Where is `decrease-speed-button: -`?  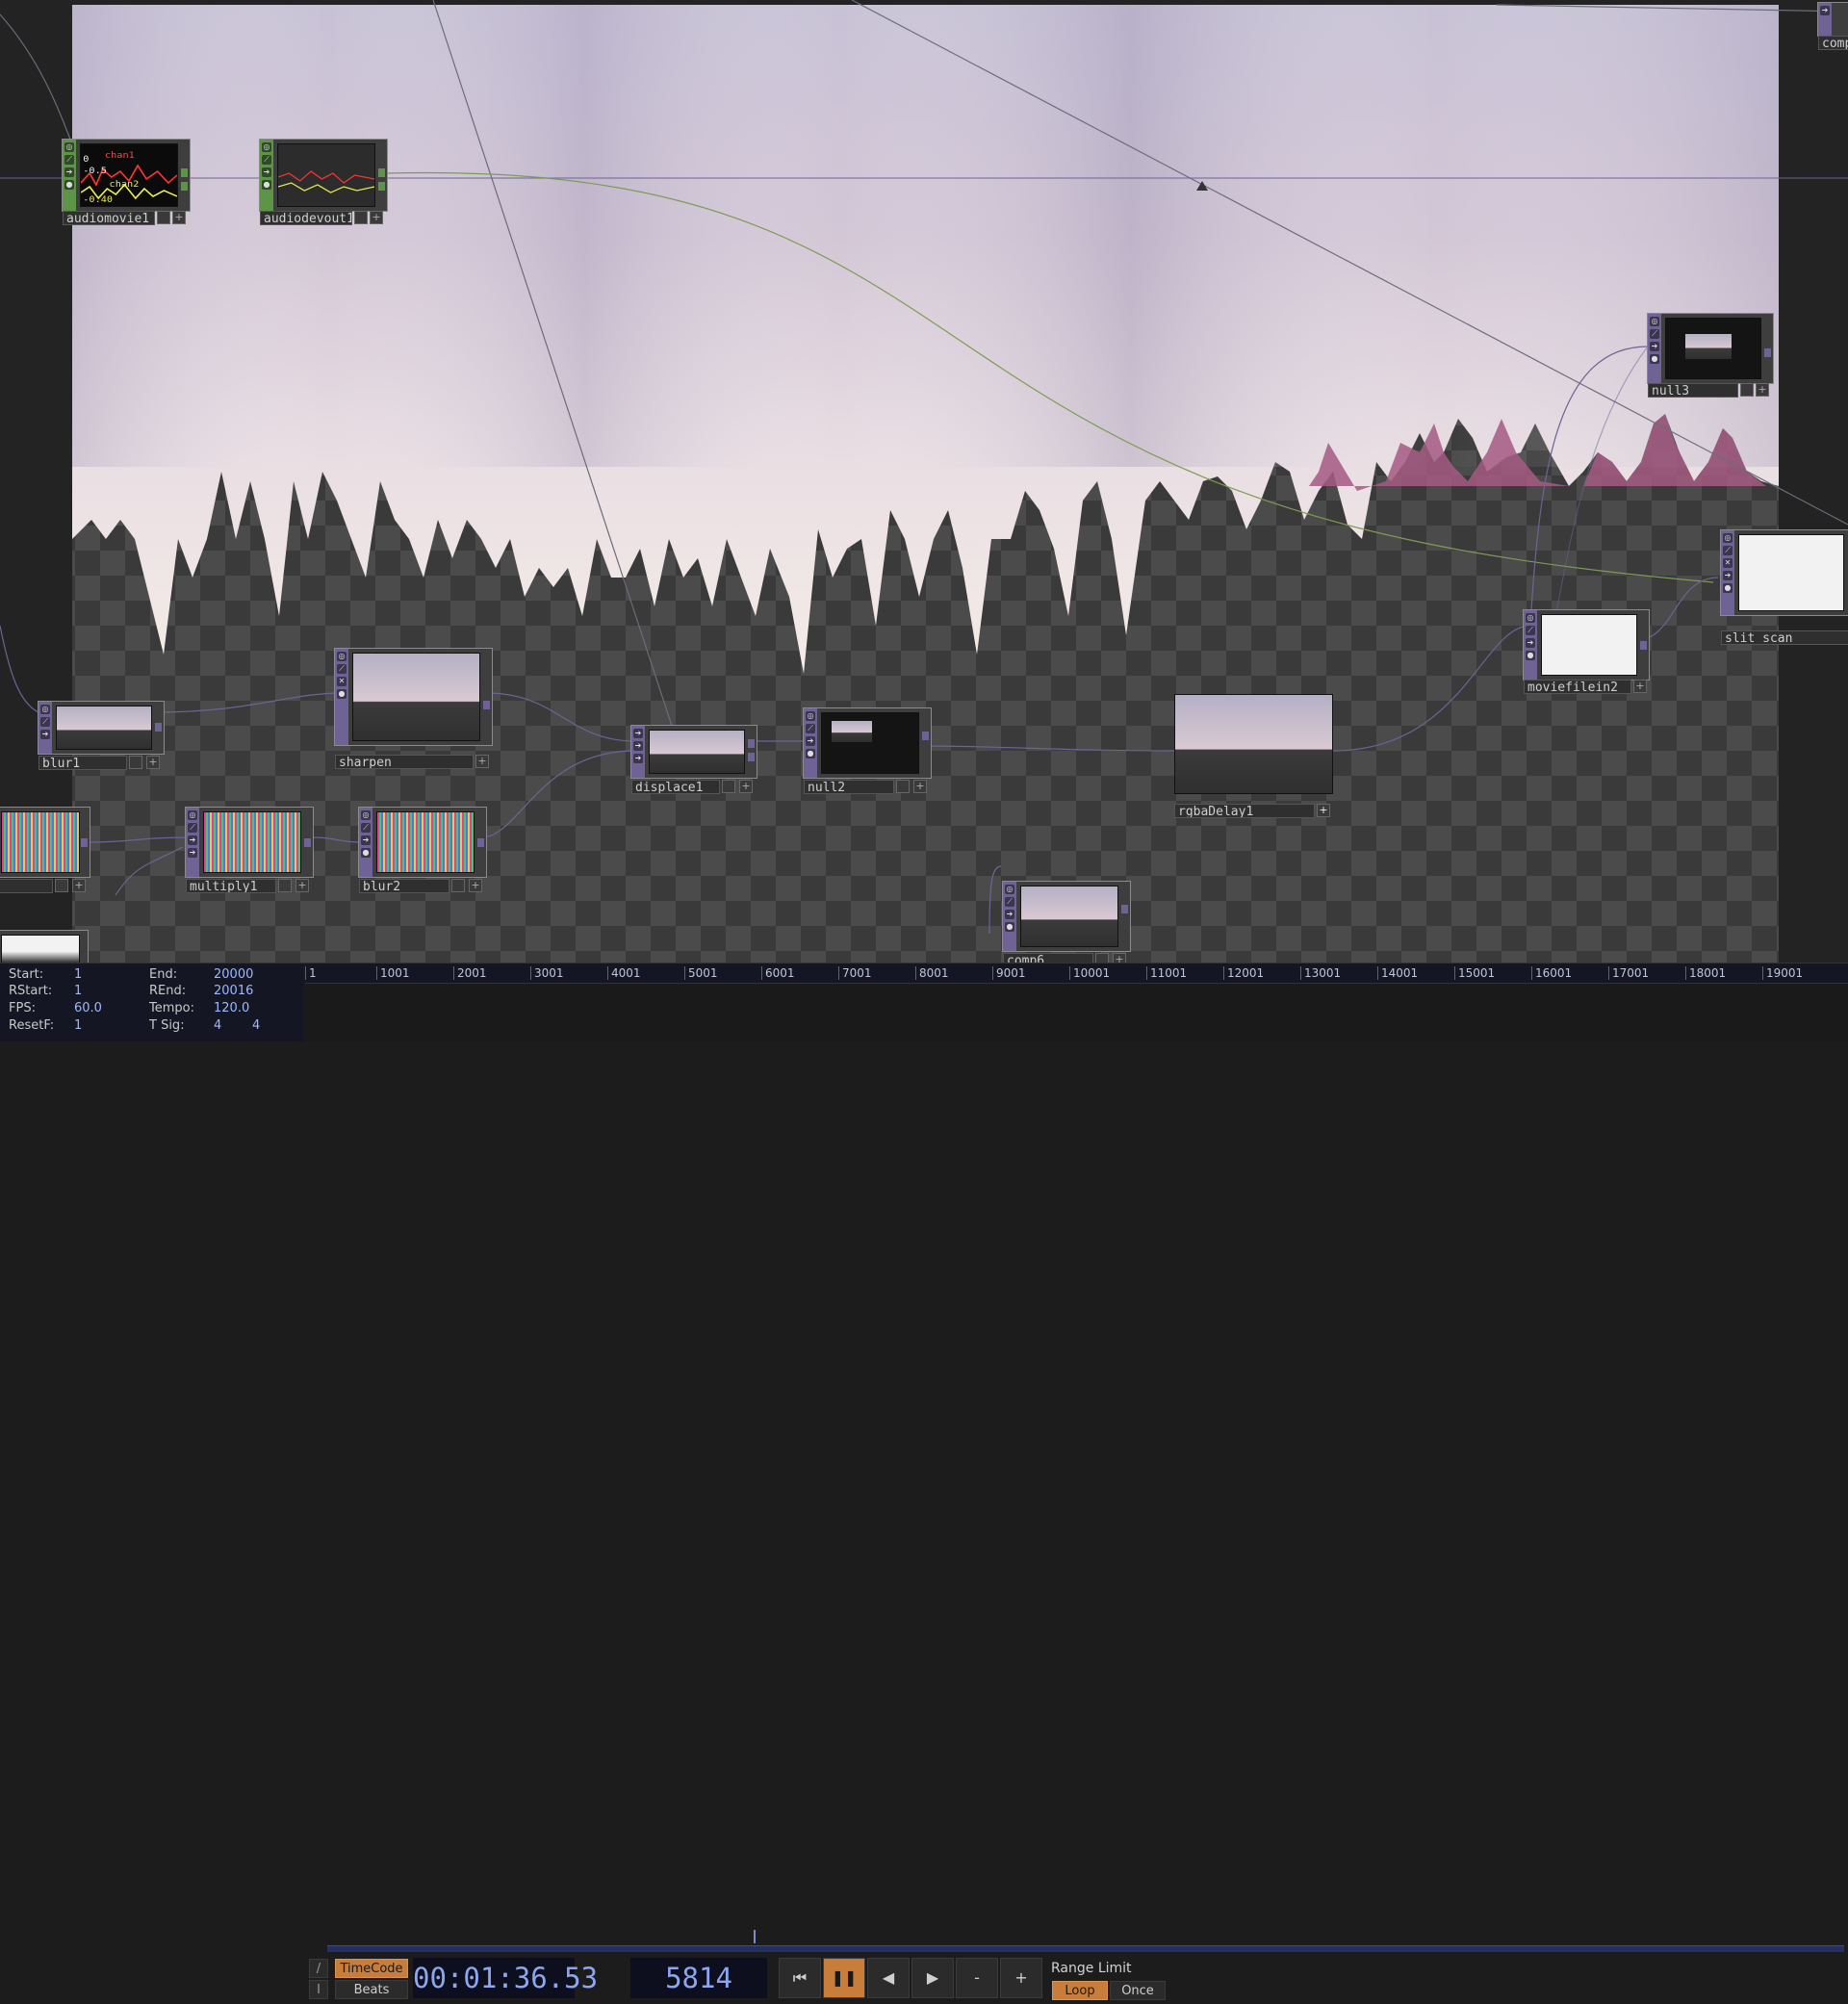 decrease-speed-button: - is located at coordinates (977, 1978).